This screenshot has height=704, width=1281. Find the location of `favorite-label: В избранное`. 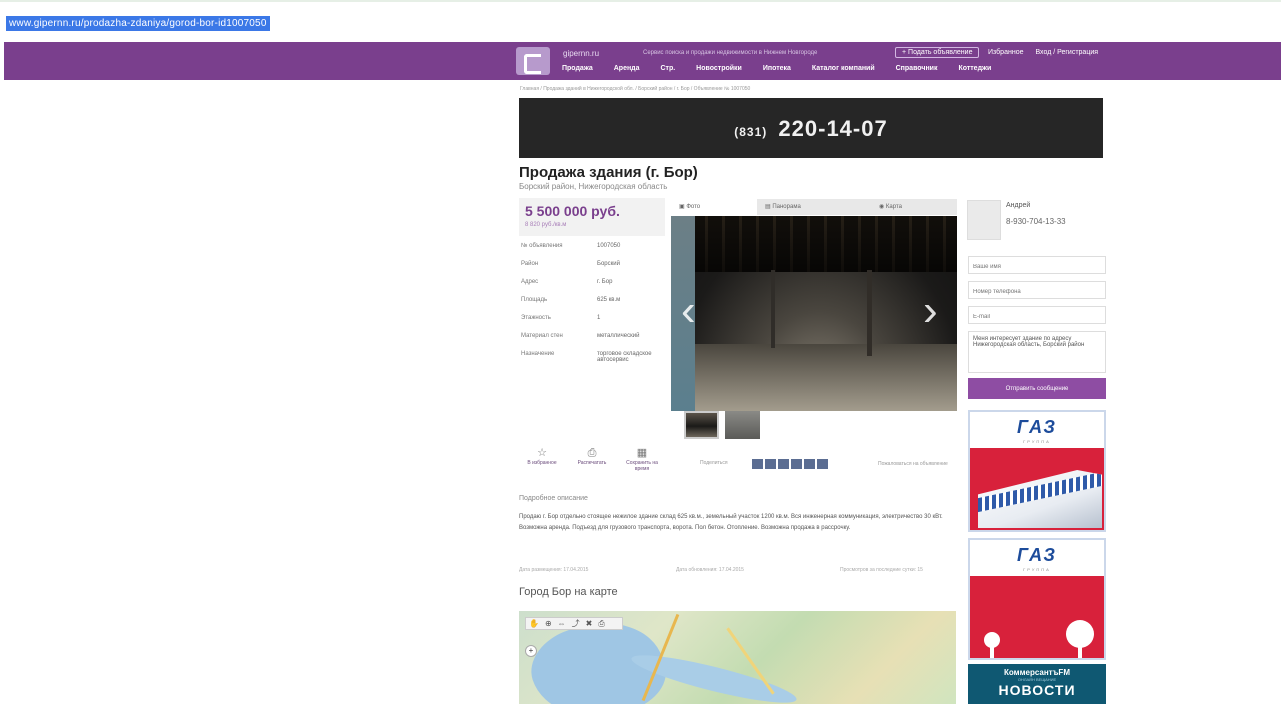

favorite-label: В избранное is located at coordinates (542, 463).